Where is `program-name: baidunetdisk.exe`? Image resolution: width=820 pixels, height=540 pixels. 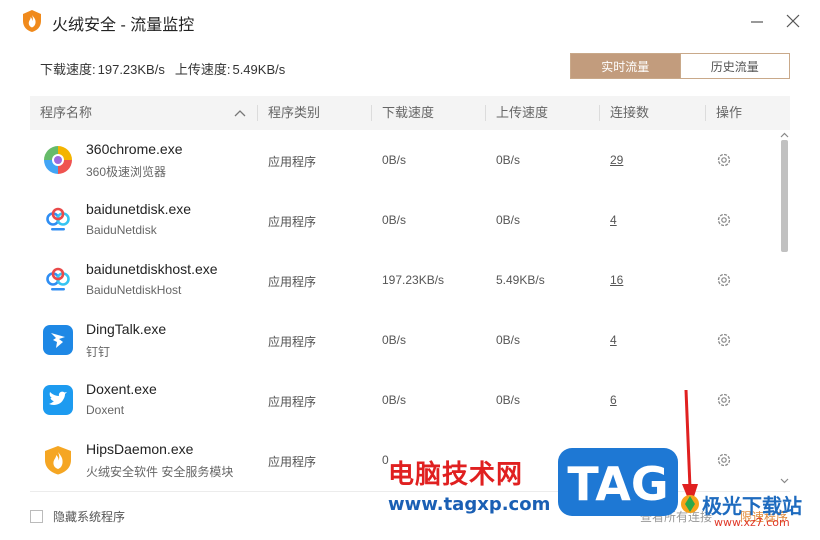 program-name: baidunetdisk.exe is located at coordinates (139, 209).